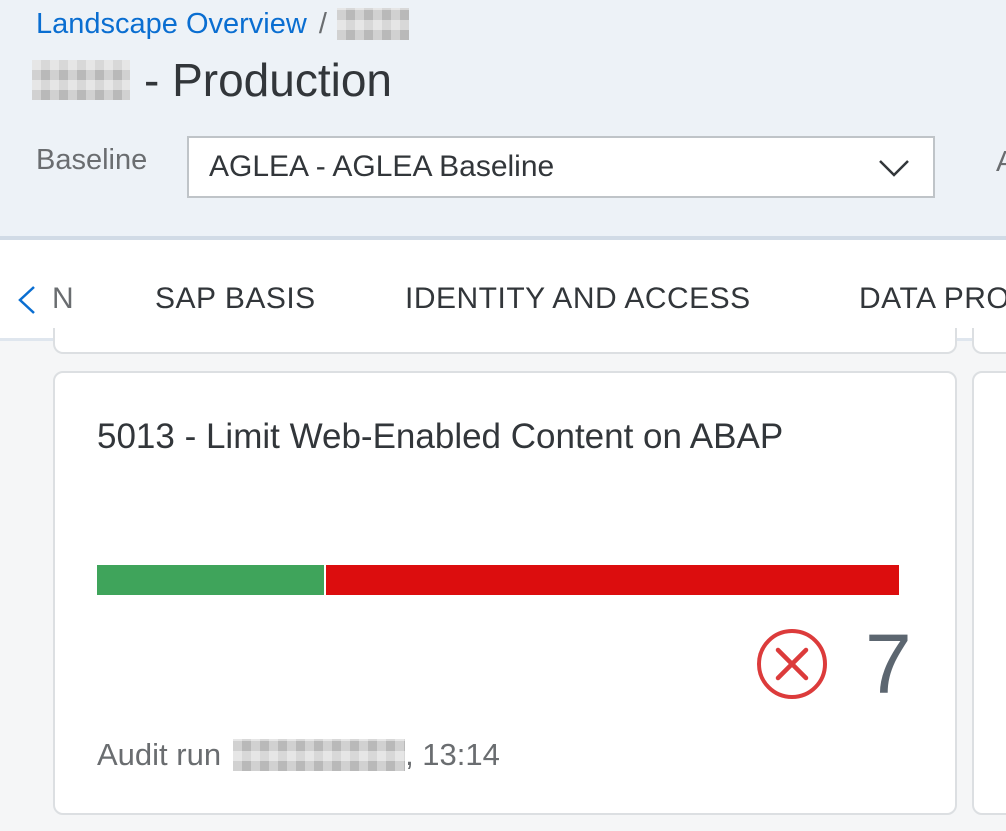 The height and width of the screenshot is (831, 1006). I want to click on card-title: 5013 - Limit Web-Enabled Content on ABAP, so click(440, 436).